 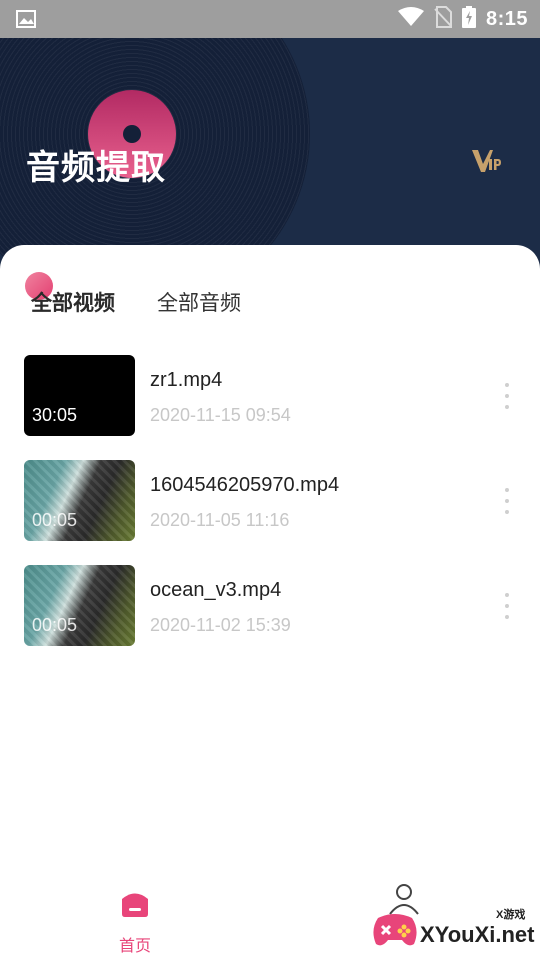 What do you see at coordinates (26, 19) in the screenshot?
I see `image-icon` at bounding box center [26, 19].